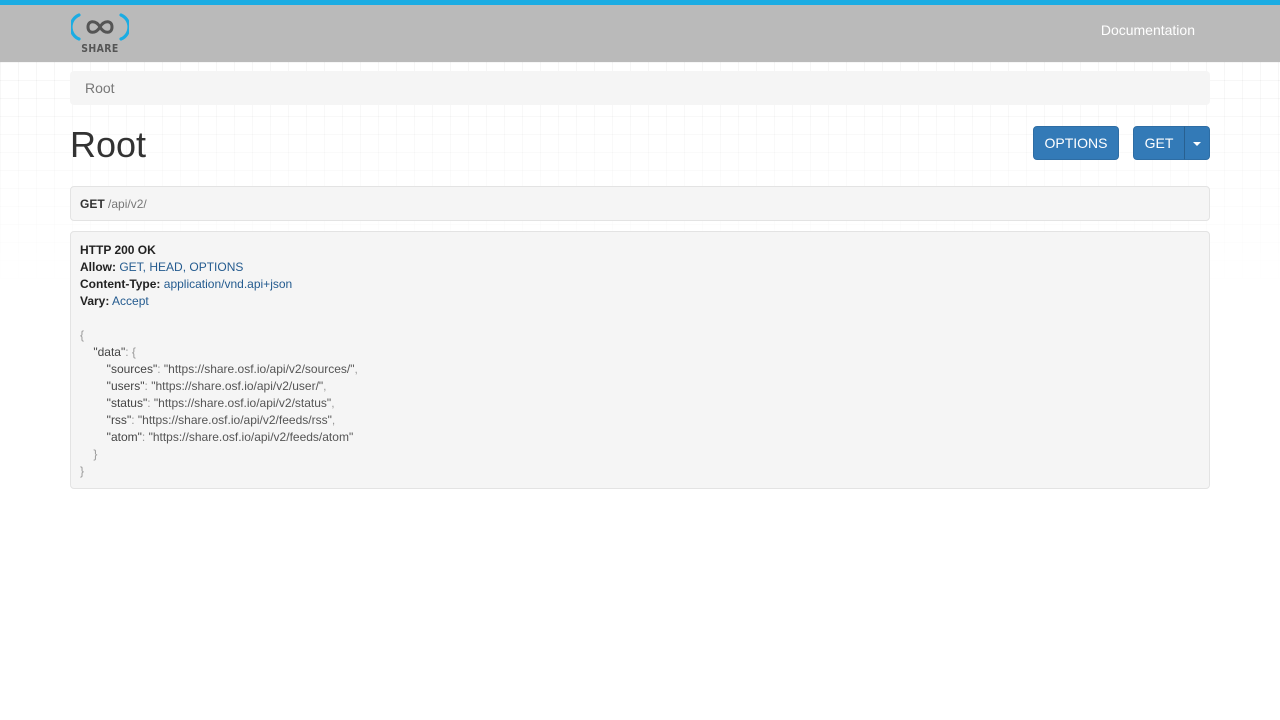 The image size is (1280, 720). I want to click on header-value: Accept, so click(130, 301).